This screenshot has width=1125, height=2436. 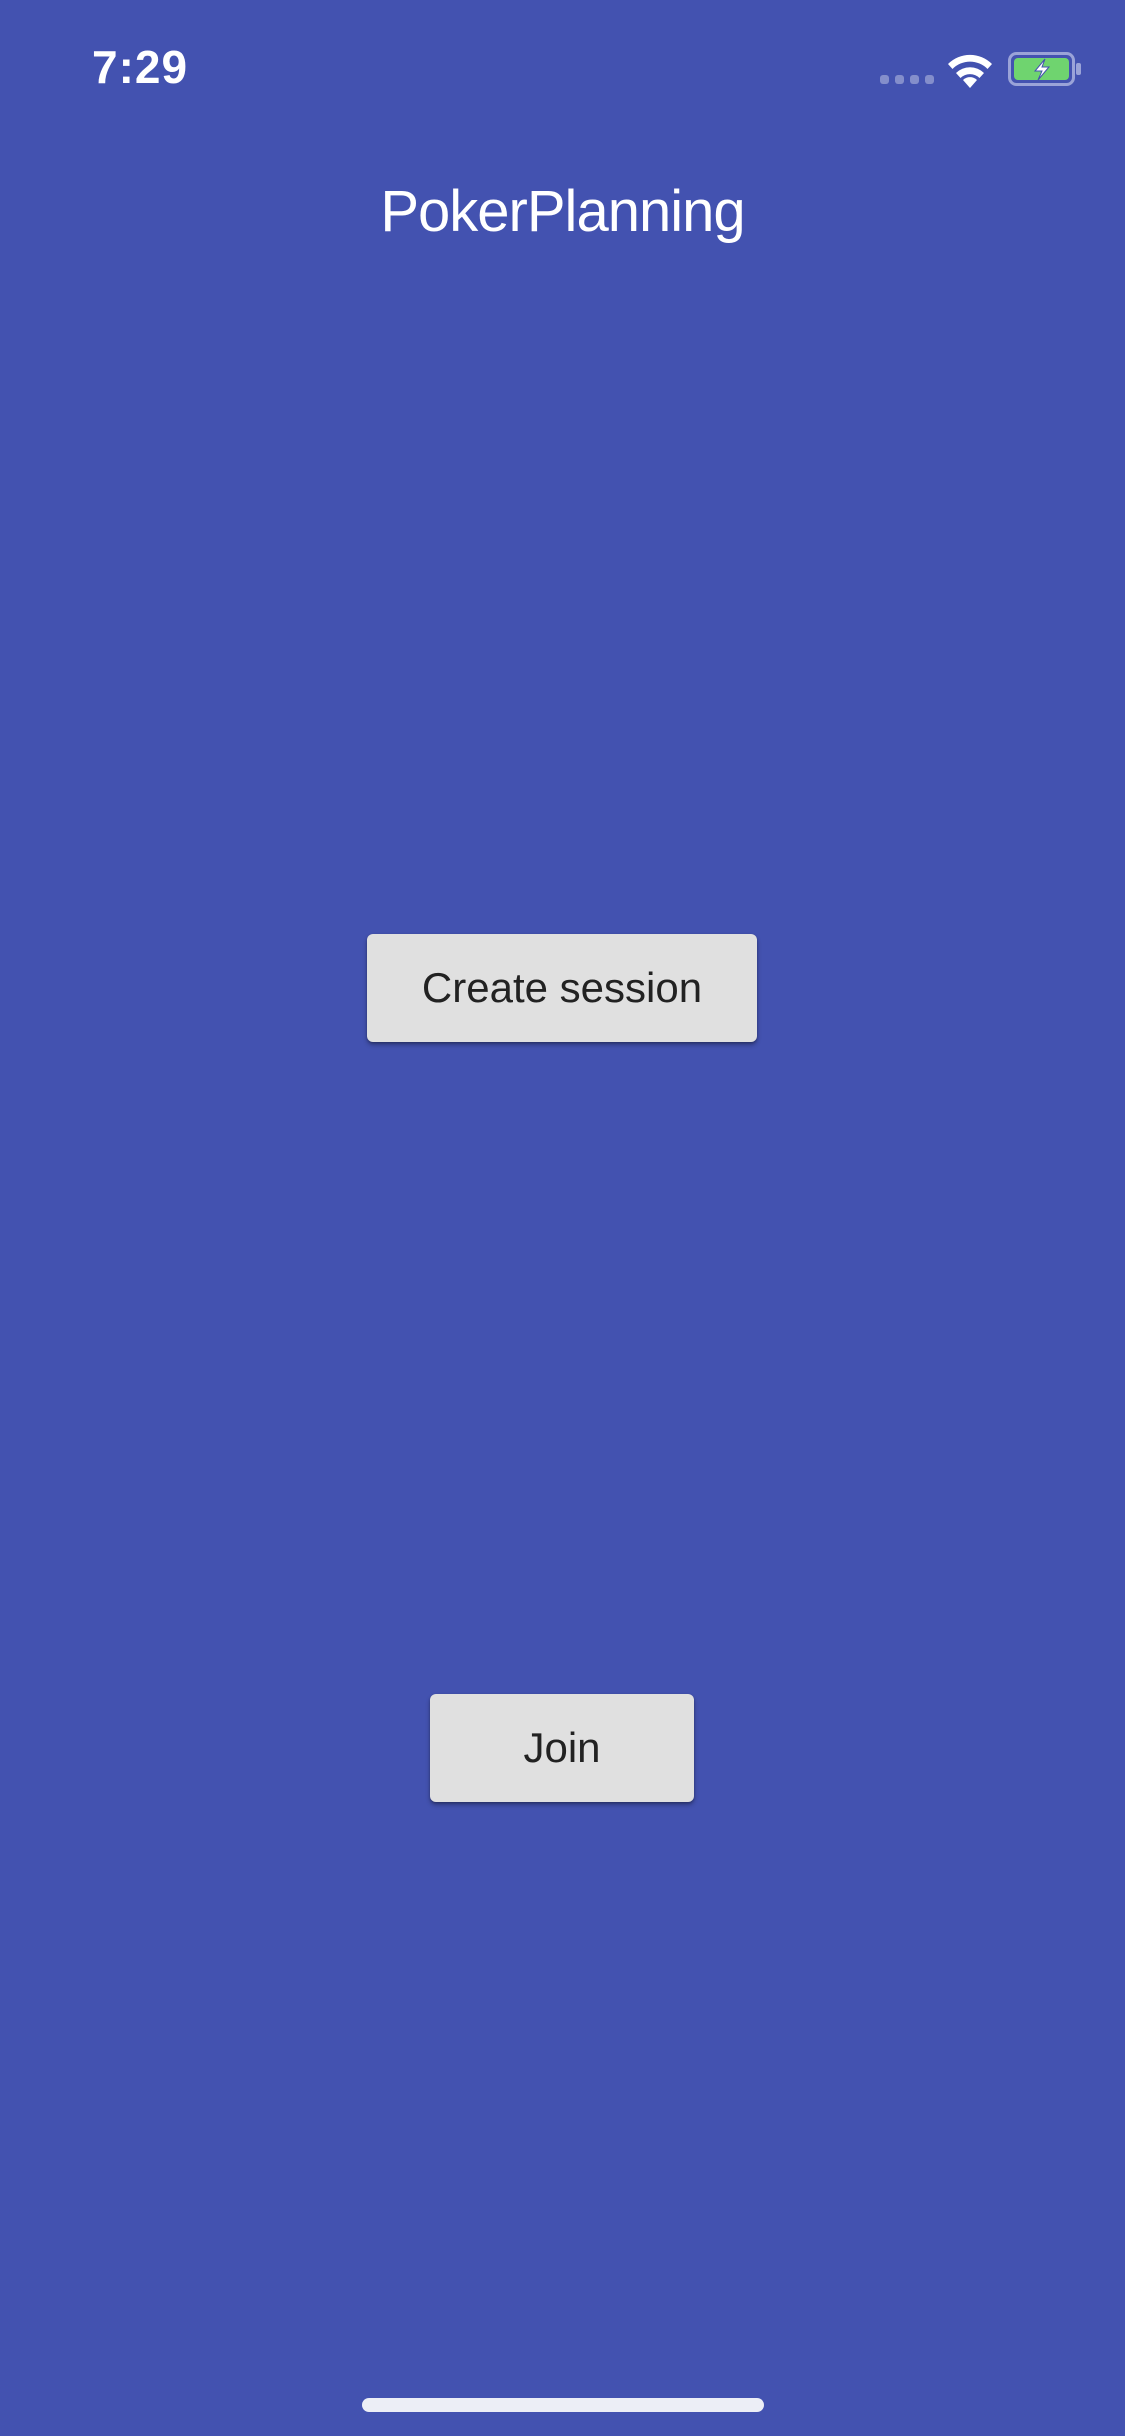 I want to click on status-time: 7:29, so click(x=140, y=67).